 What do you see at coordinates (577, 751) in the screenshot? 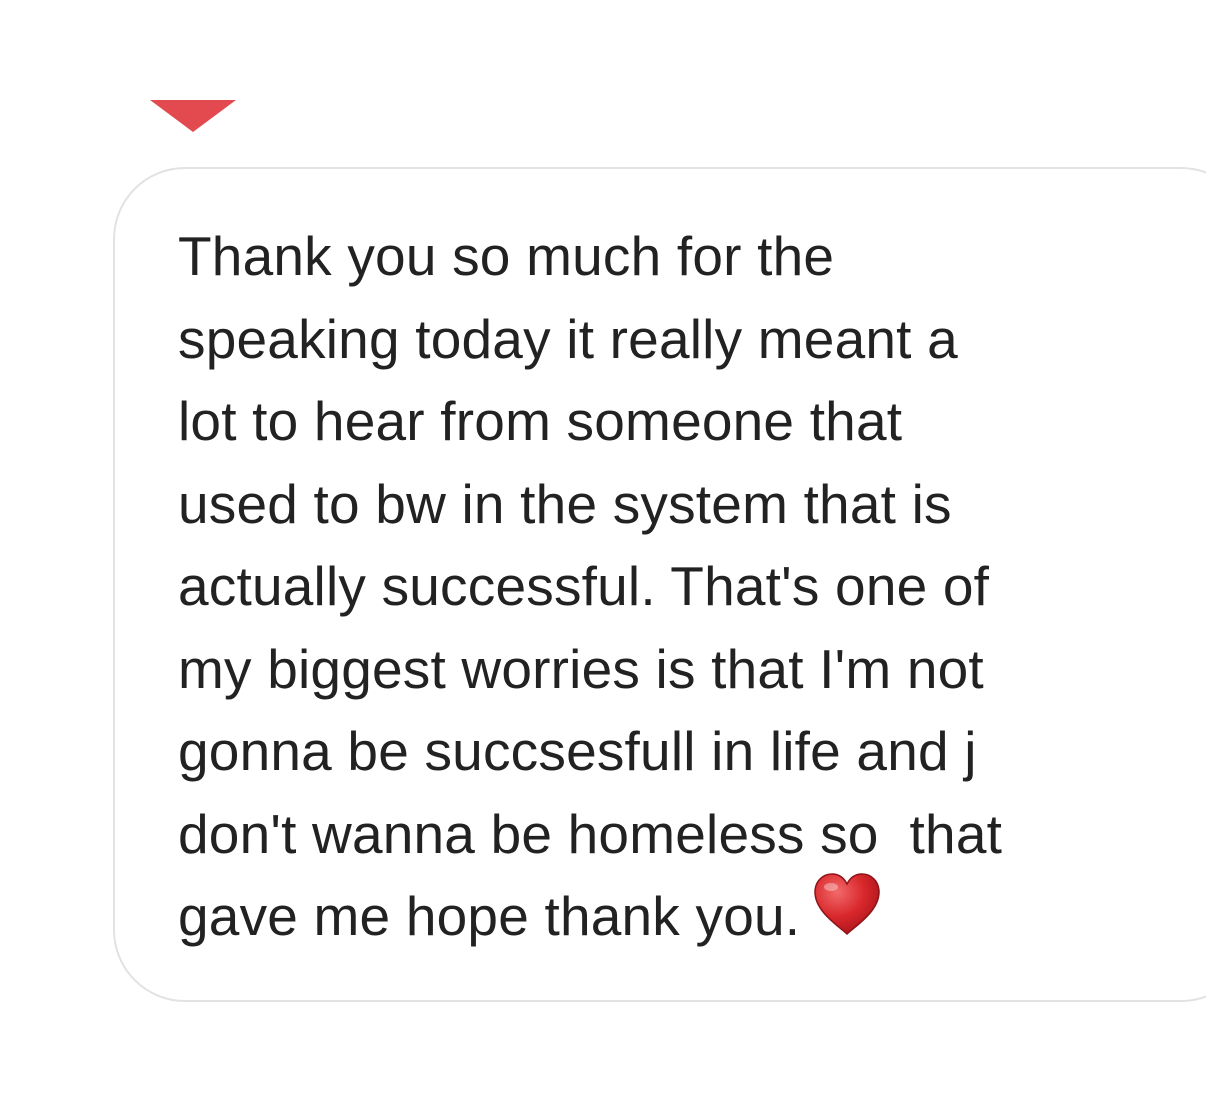
I see `message-line: gonna be succsesfull in life and j` at bounding box center [577, 751].